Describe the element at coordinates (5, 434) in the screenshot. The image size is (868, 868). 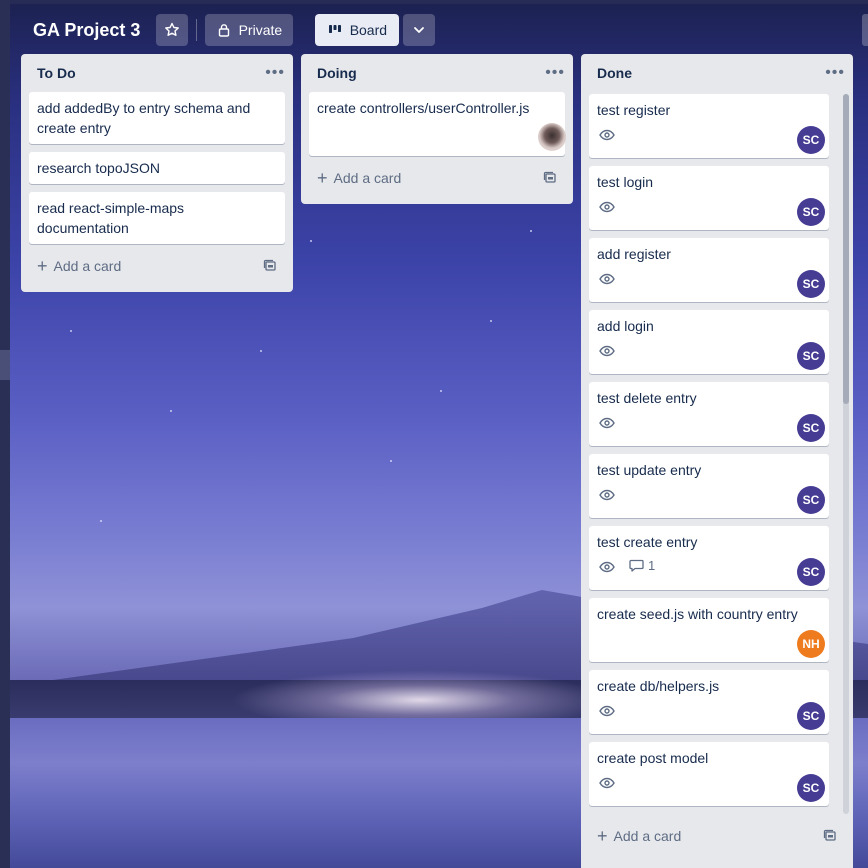
I see `side-strip` at that location.